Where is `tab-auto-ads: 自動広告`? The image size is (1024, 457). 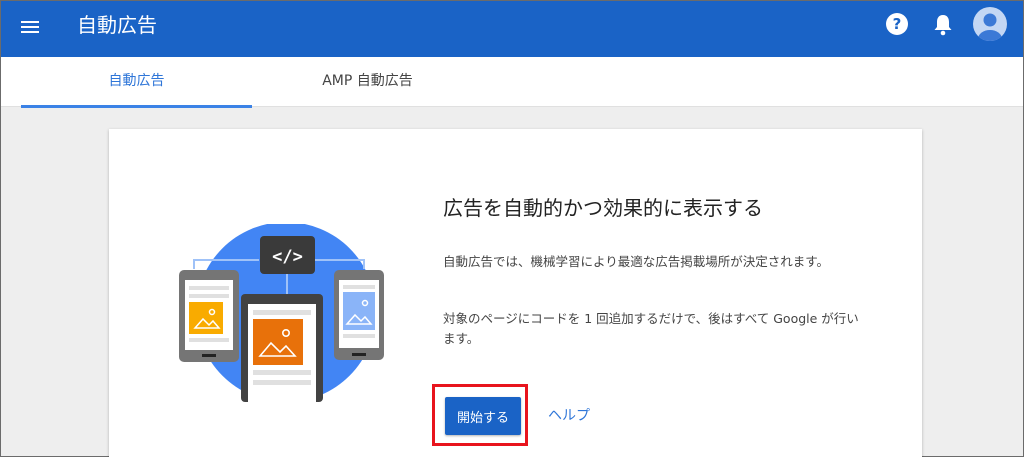
tab-auto-ads: 自動広告 is located at coordinates (136, 82).